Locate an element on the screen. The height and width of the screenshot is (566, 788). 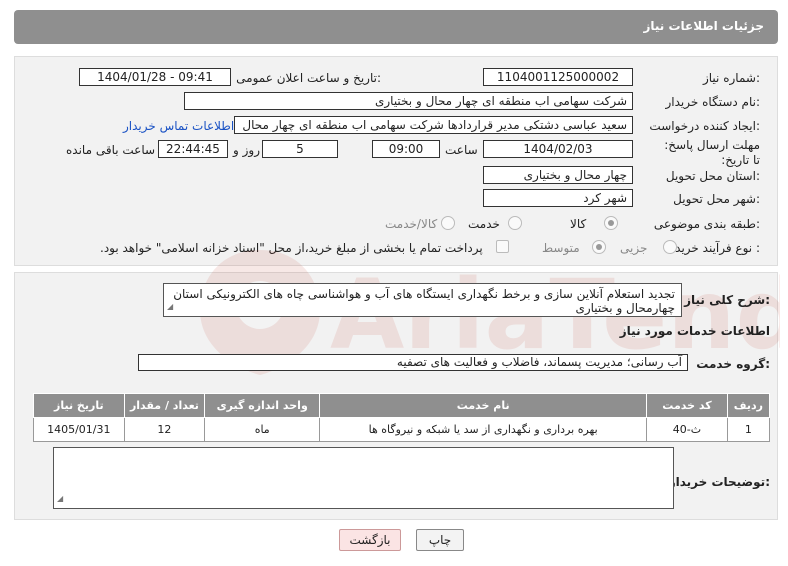
need-number-field: 1104001125000002 is located at coordinates (558, 77).